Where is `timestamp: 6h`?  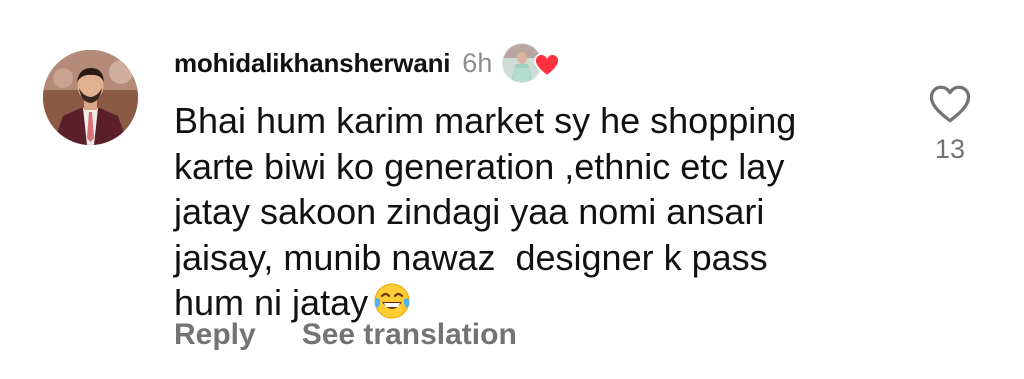 timestamp: 6h is located at coordinates (477, 62).